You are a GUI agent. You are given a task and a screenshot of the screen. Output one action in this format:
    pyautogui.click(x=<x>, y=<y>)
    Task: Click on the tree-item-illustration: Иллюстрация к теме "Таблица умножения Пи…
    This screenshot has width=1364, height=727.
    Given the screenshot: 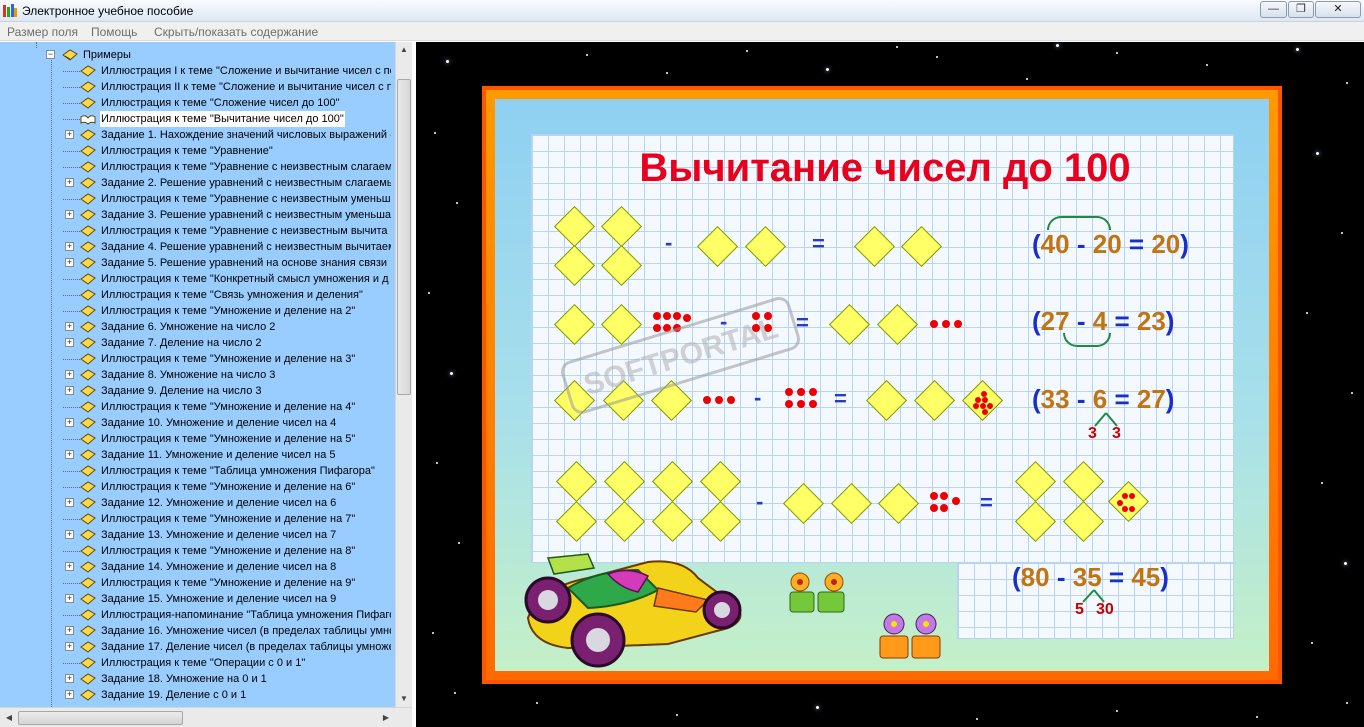 What is the action you would take?
    pyautogui.click(x=226, y=471)
    